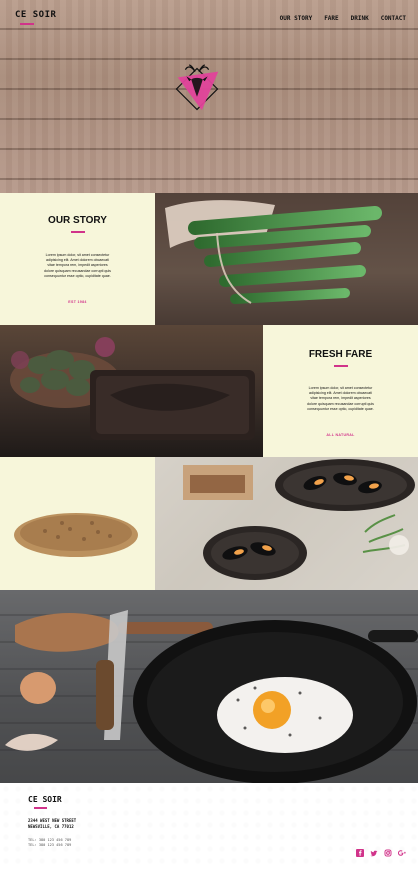 The height and width of the screenshot is (869, 418). What do you see at coordinates (360, 853) in the screenshot?
I see `facebook-icon` at bounding box center [360, 853].